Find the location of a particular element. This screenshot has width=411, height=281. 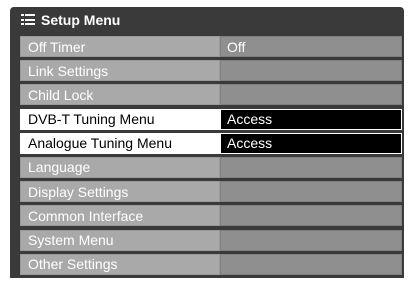

menu-item-label: System Menu is located at coordinates (120, 240).